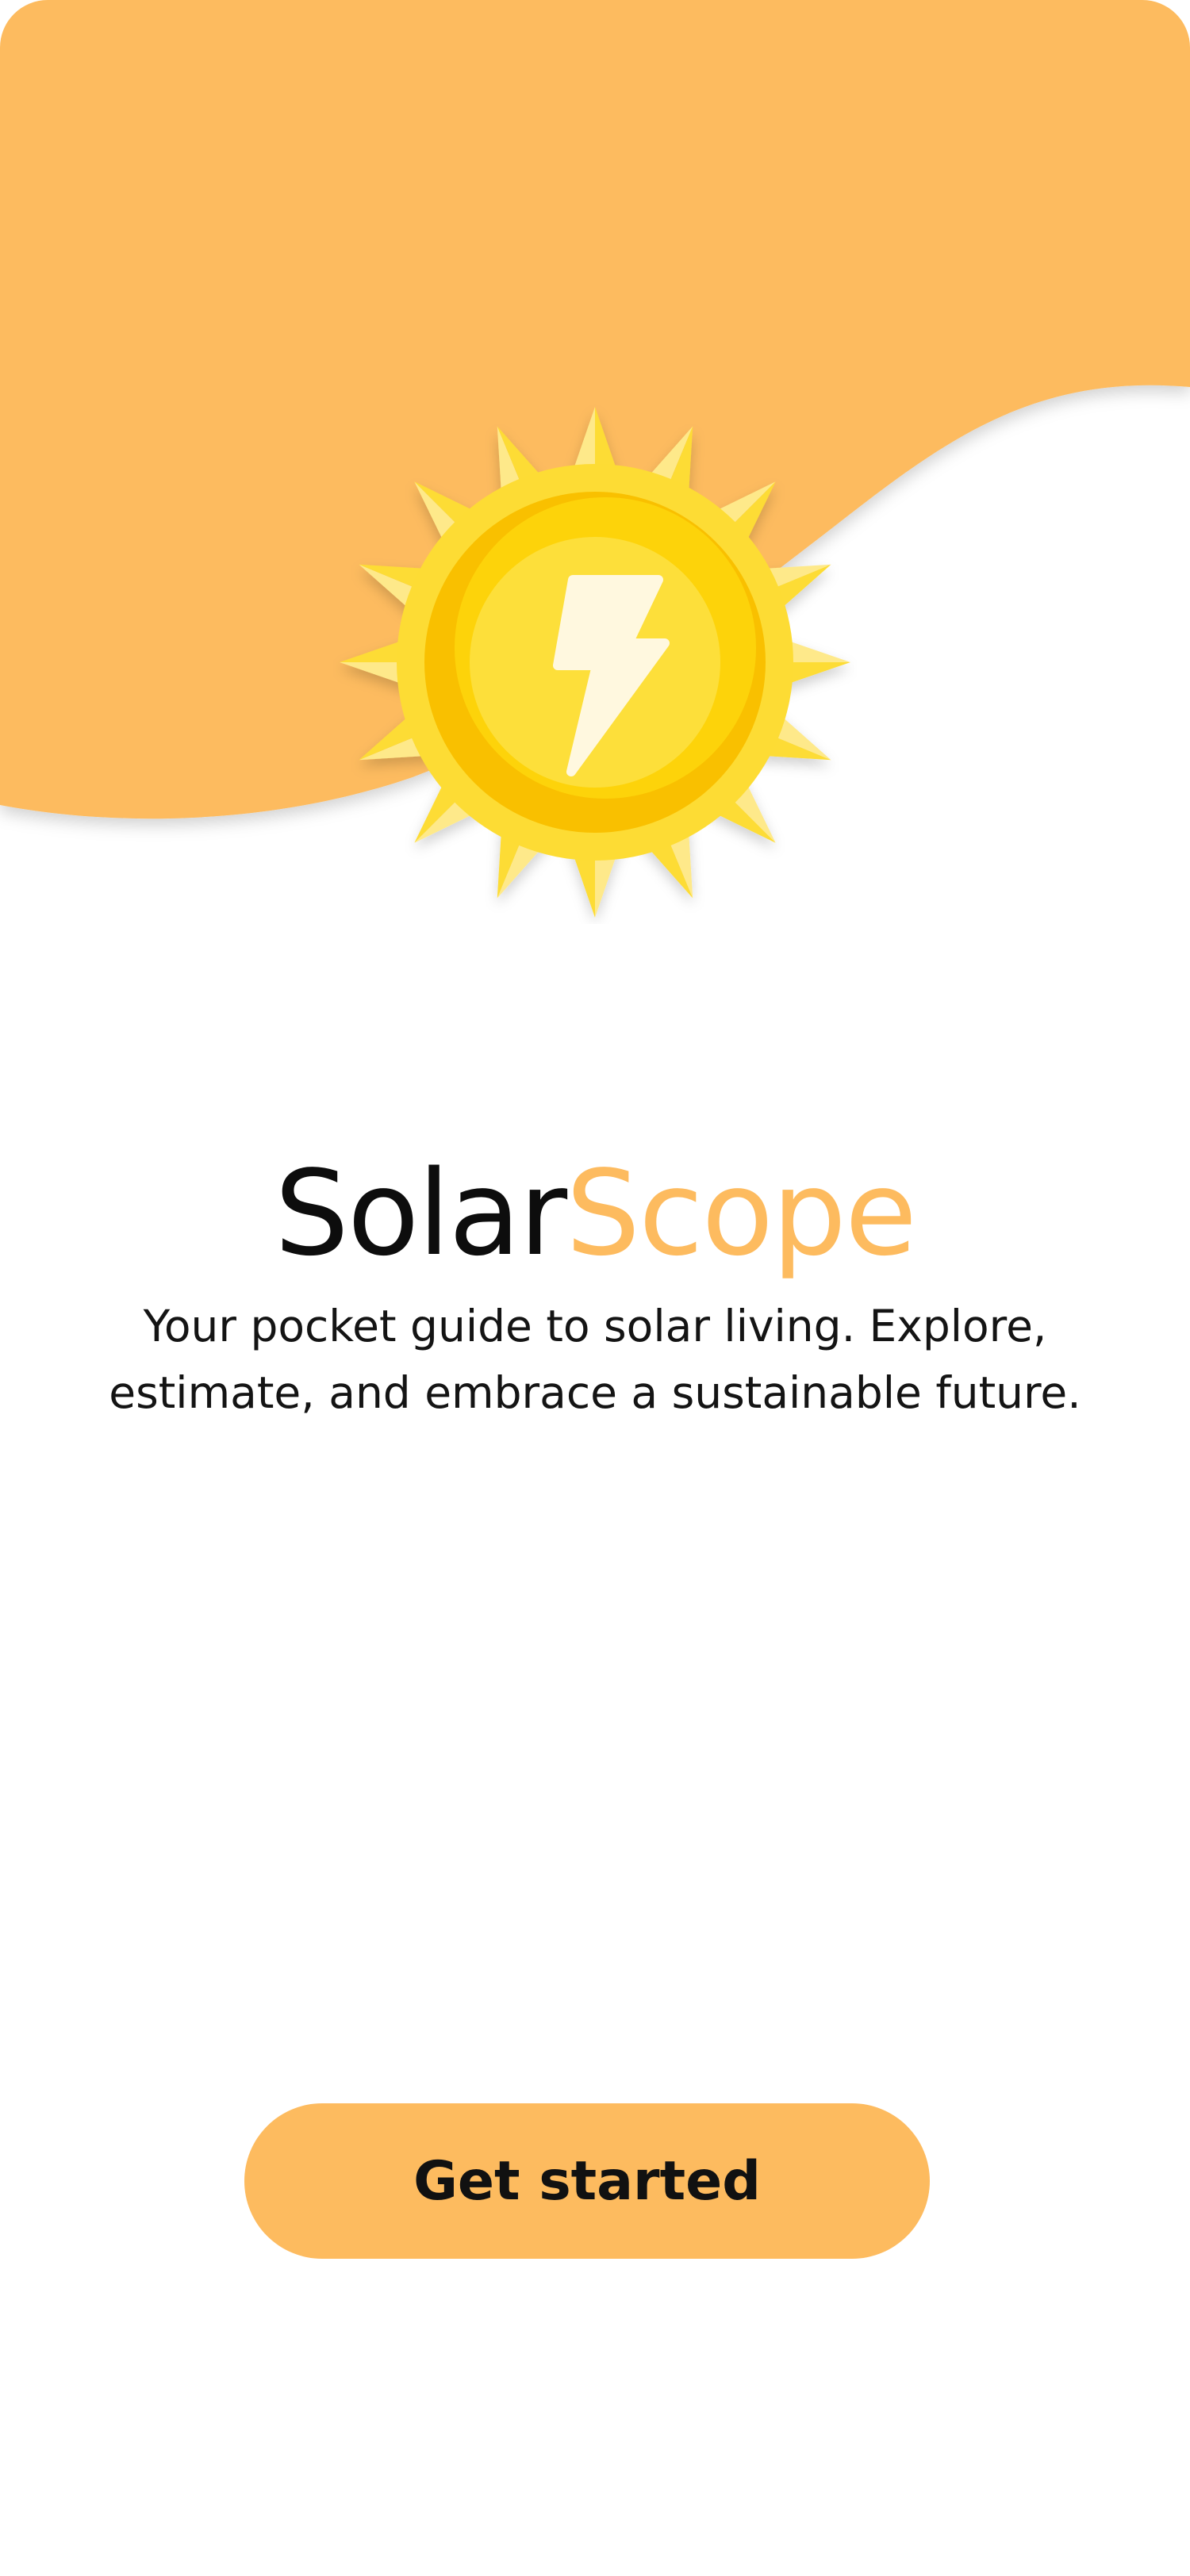 The height and width of the screenshot is (2576, 1190). I want to click on app-title-accent: Scope, so click(741, 1214).